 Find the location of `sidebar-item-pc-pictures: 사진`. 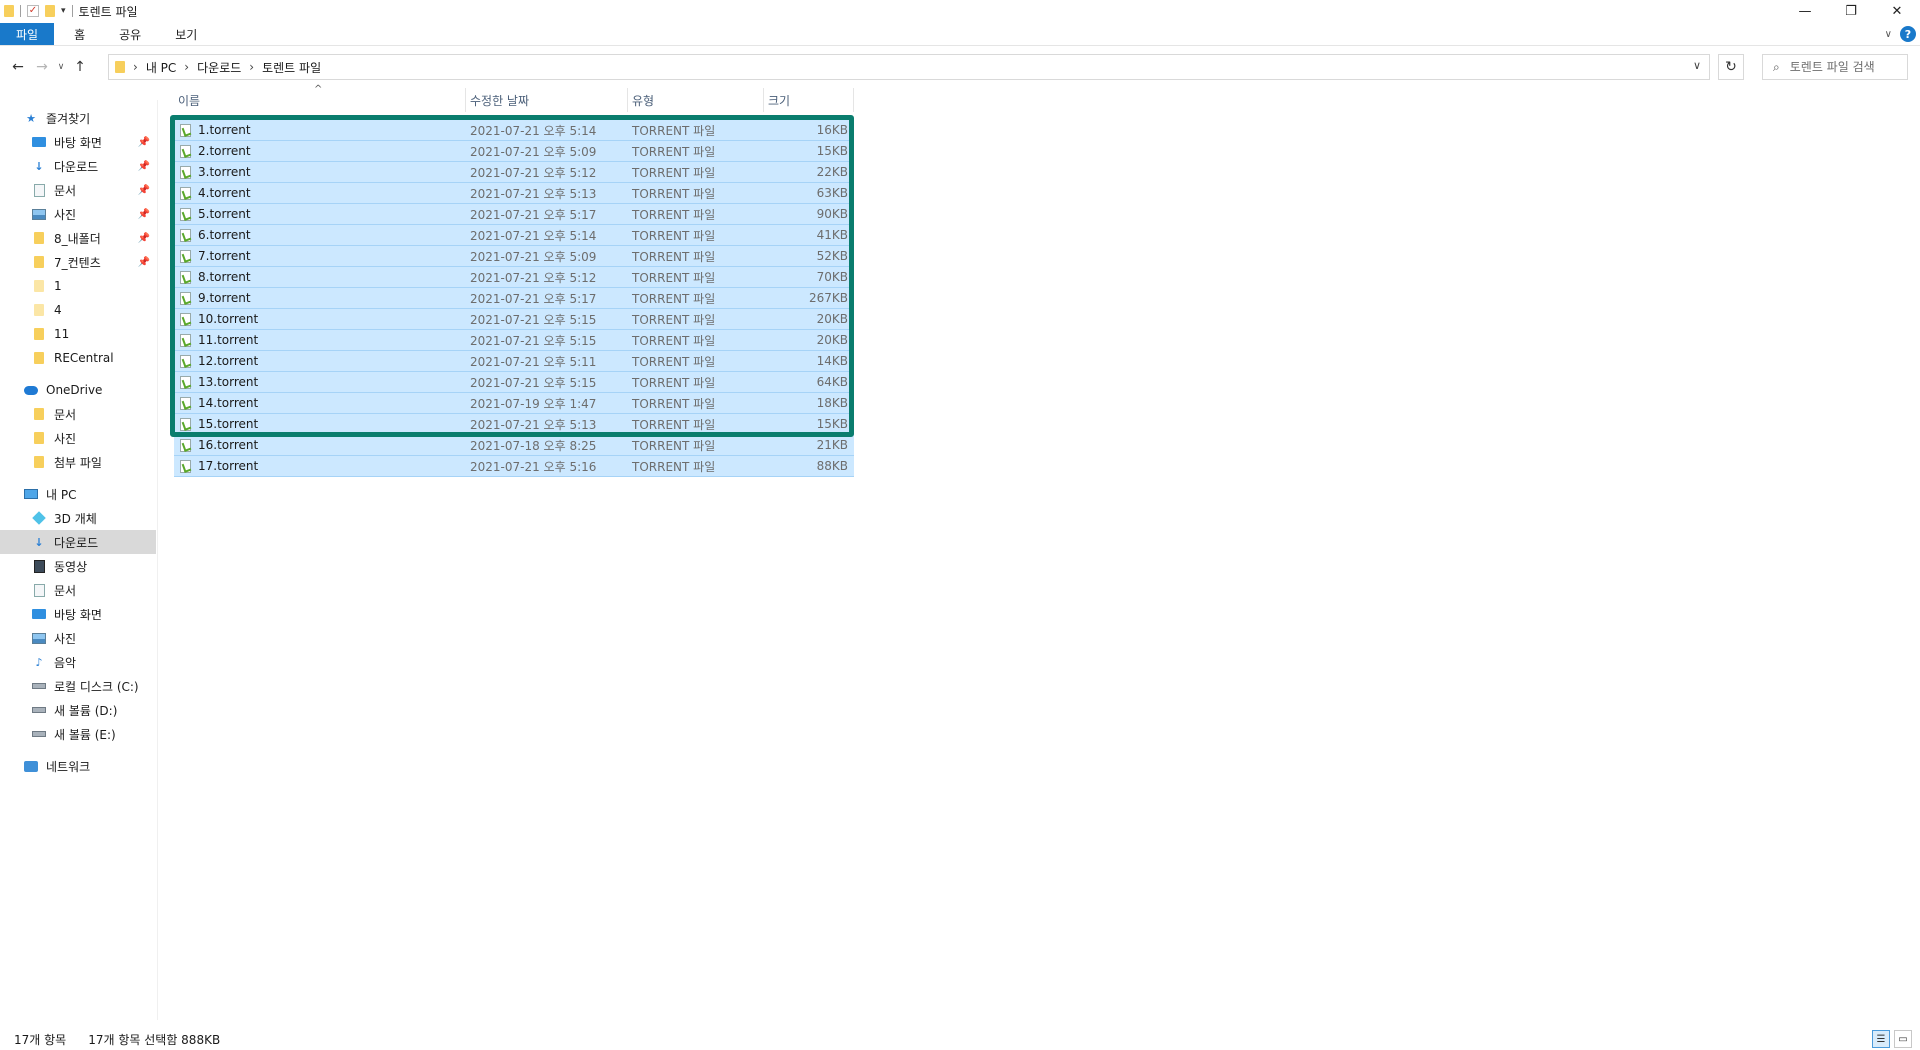

sidebar-item-pc-pictures: 사진 is located at coordinates (78, 638).